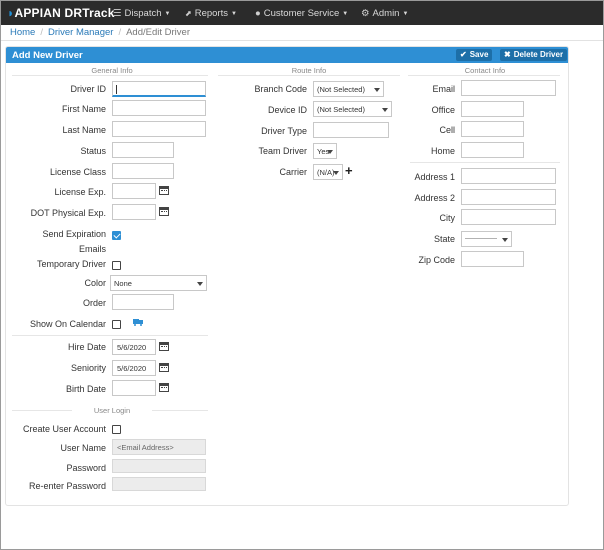  What do you see at coordinates (83, 448) in the screenshot?
I see `user-name-label: User Name` at bounding box center [83, 448].